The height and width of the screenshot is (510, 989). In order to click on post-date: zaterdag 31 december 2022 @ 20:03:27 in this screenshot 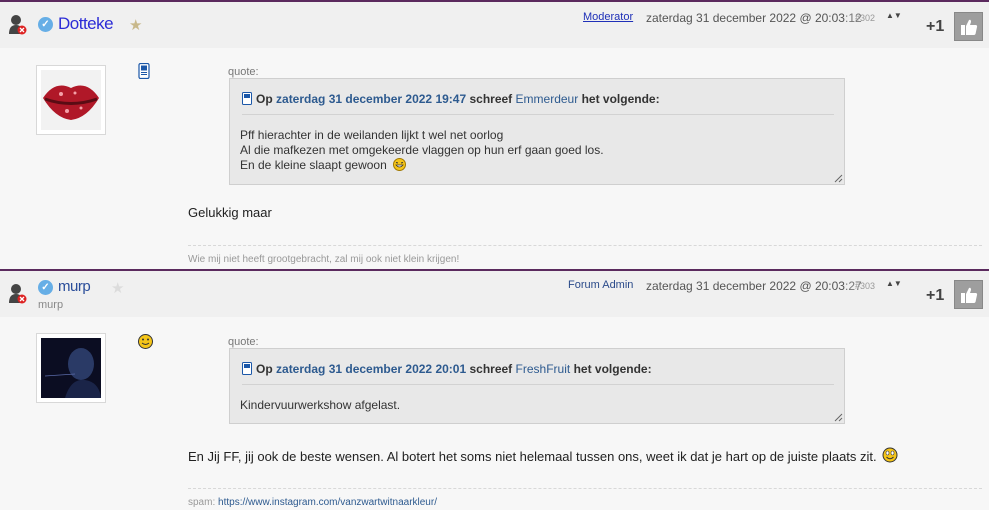, I will do `click(754, 286)`.